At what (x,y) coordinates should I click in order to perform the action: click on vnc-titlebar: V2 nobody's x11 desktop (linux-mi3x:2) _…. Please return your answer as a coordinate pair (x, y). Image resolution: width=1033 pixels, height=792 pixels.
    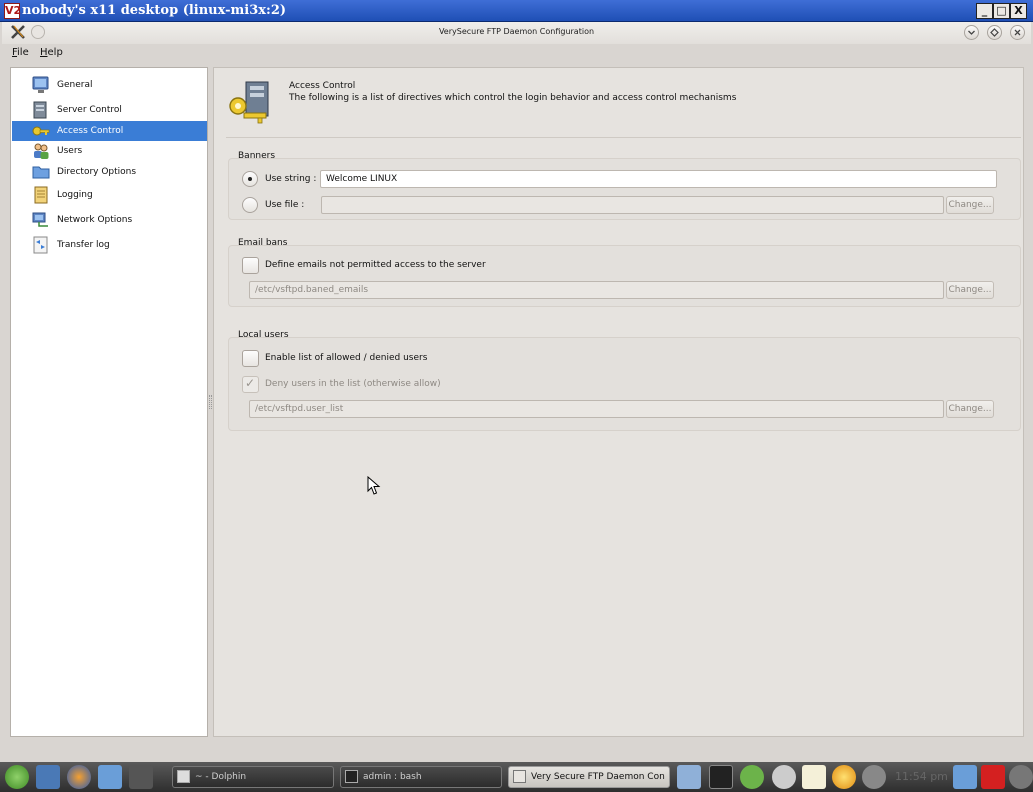
    Looking at the image, I should click on (516, 11).